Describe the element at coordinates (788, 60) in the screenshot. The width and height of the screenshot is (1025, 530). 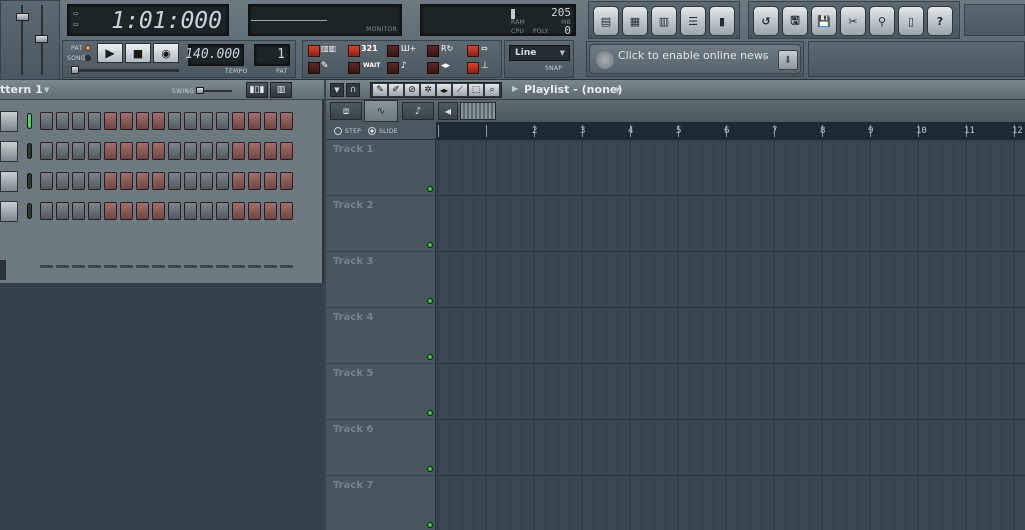
I see `news-download-button: ⬇` at that location.